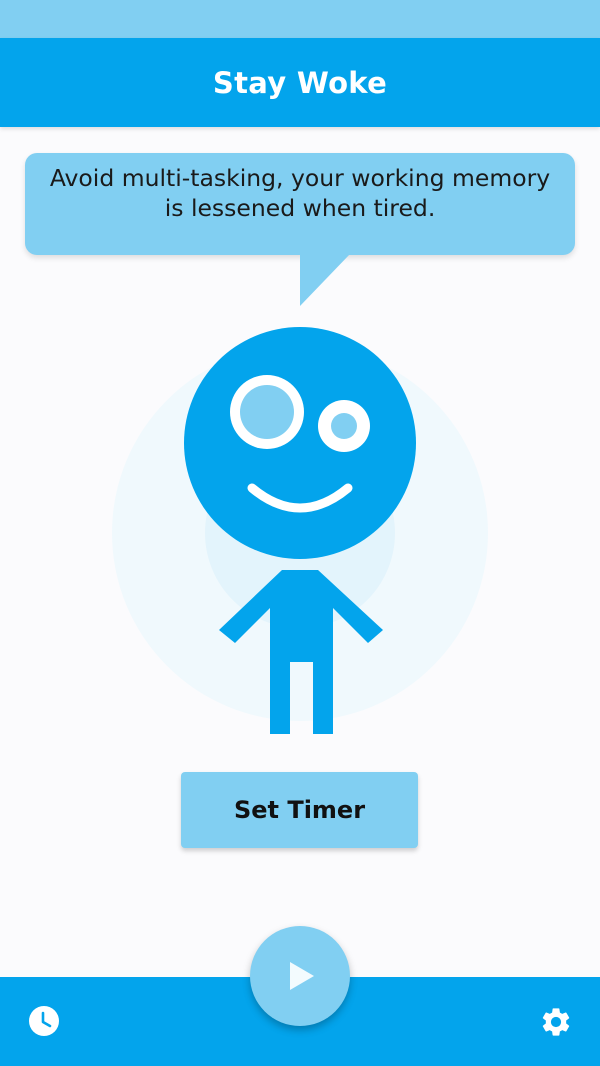 This screenshot has width=600, height=1066. I want to click on set-timer-button: Set Timer, so click(299, 810).